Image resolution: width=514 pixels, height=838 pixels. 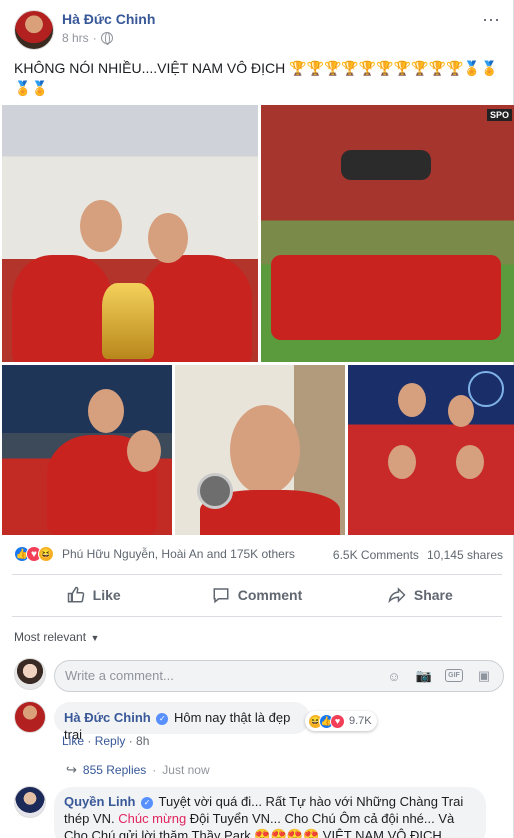 I want to click on like-button: Like, so click(x=93, y=595).